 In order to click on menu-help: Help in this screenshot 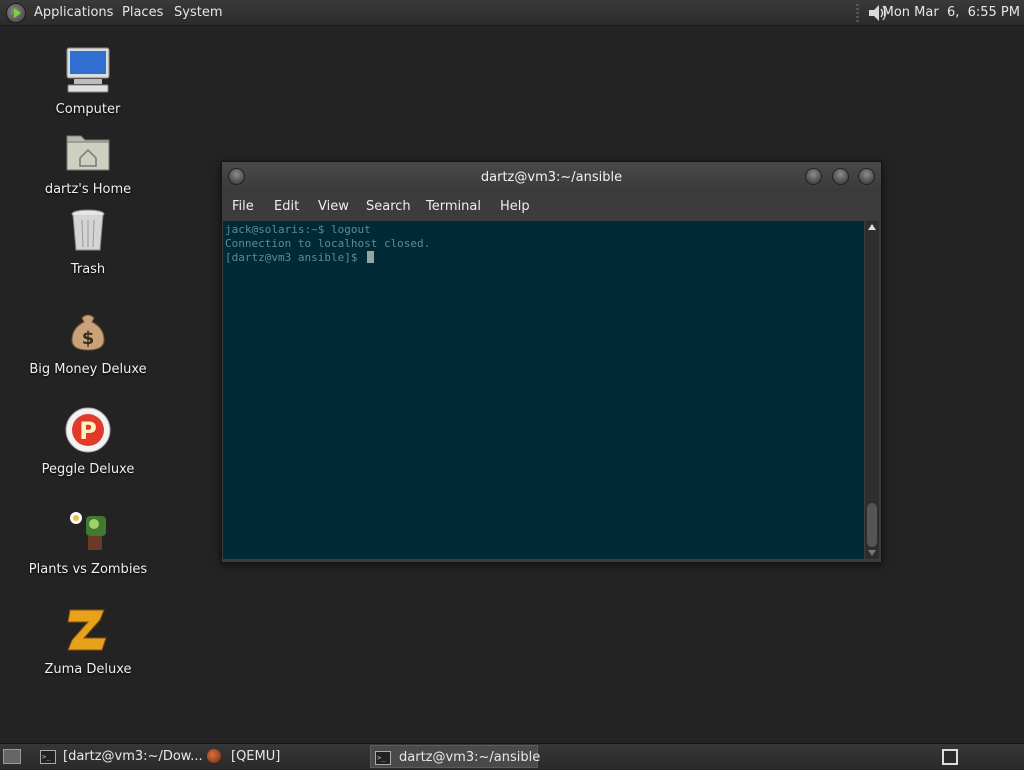, I will do `click(515, 207)`.